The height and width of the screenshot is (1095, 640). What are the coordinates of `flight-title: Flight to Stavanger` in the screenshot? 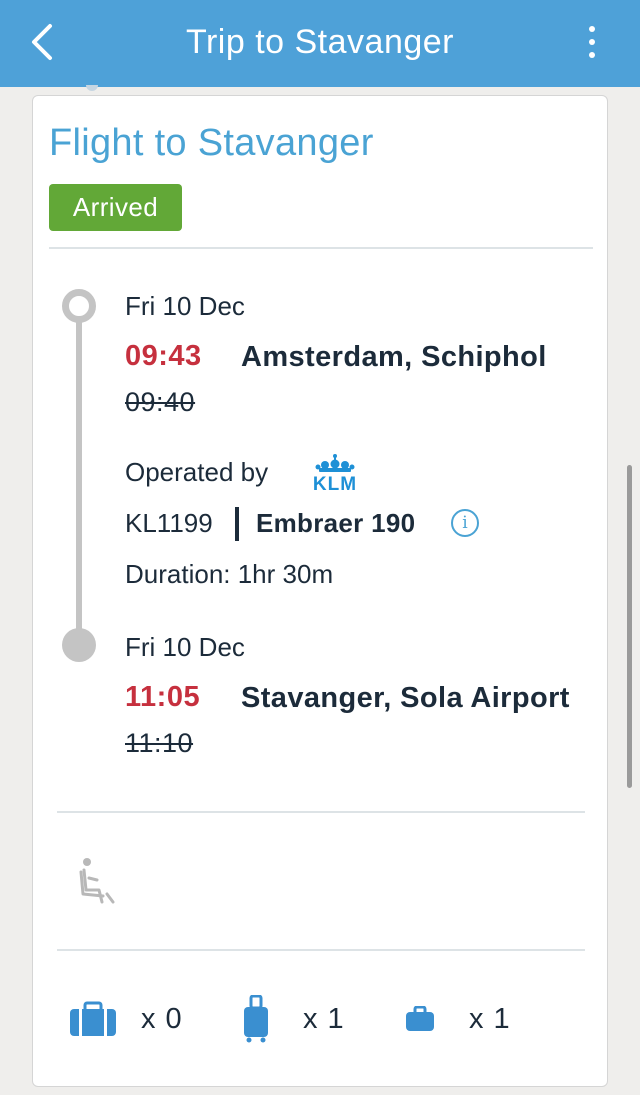 It's located at (211, 143).